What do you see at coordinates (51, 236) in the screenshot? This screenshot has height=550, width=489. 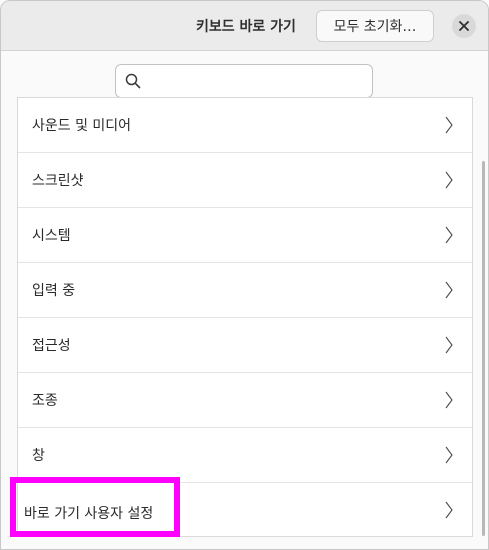 I see `list-item-label: 시스템` at bounding box center [51, 236].